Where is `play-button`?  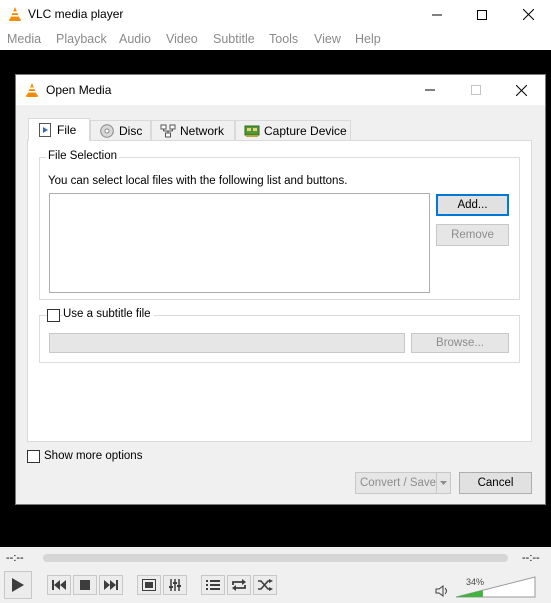
play-button is located at coordinates (18, 585).